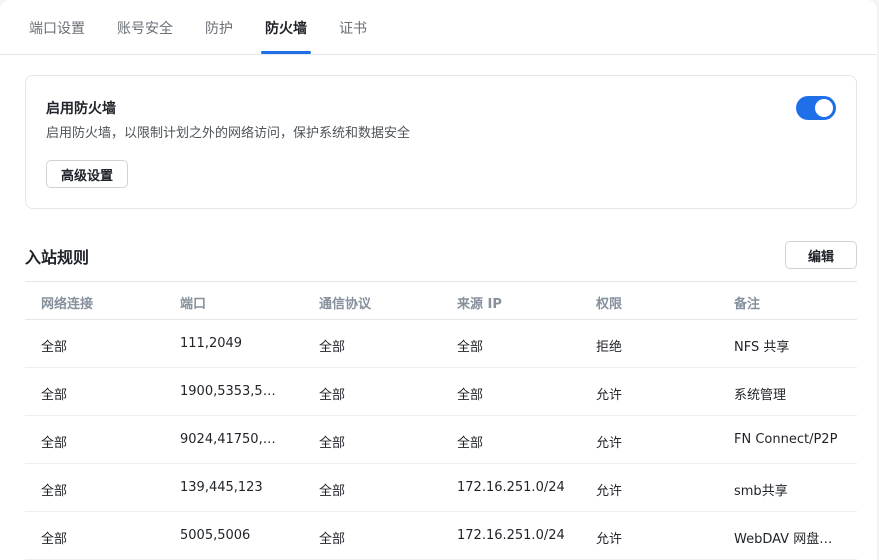 Image resolution: width=879 pixels, height=560 pixels. Describe the element at coordinates (760, 395) in the screenshot. I see `cell-note: 系统管理` at that location.